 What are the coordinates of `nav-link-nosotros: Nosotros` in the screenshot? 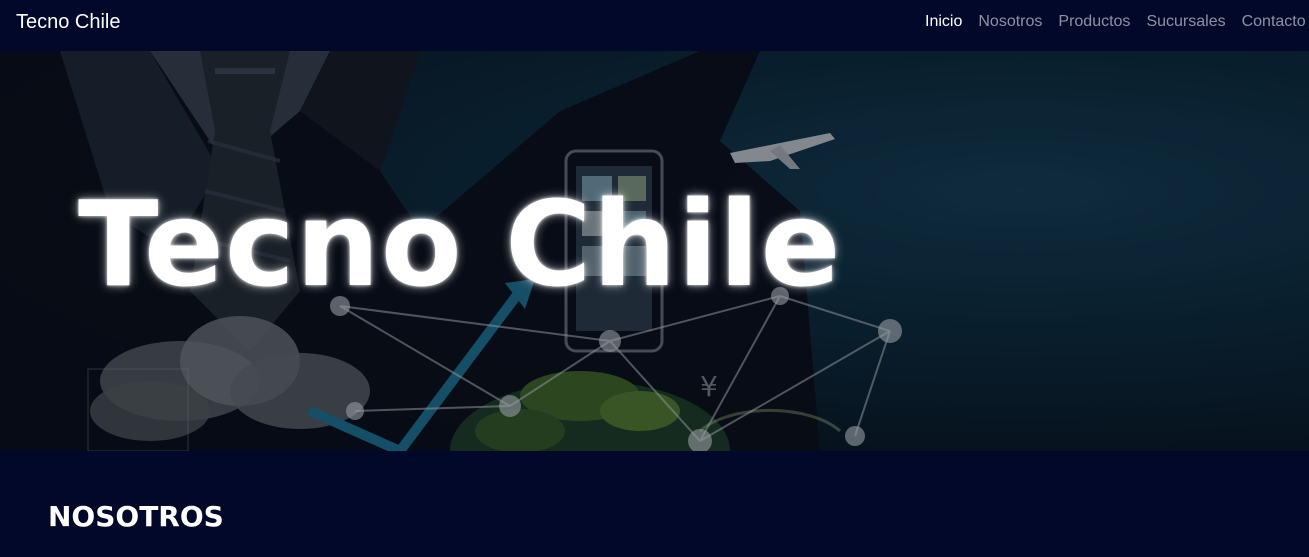 It's located at (1010, 22).